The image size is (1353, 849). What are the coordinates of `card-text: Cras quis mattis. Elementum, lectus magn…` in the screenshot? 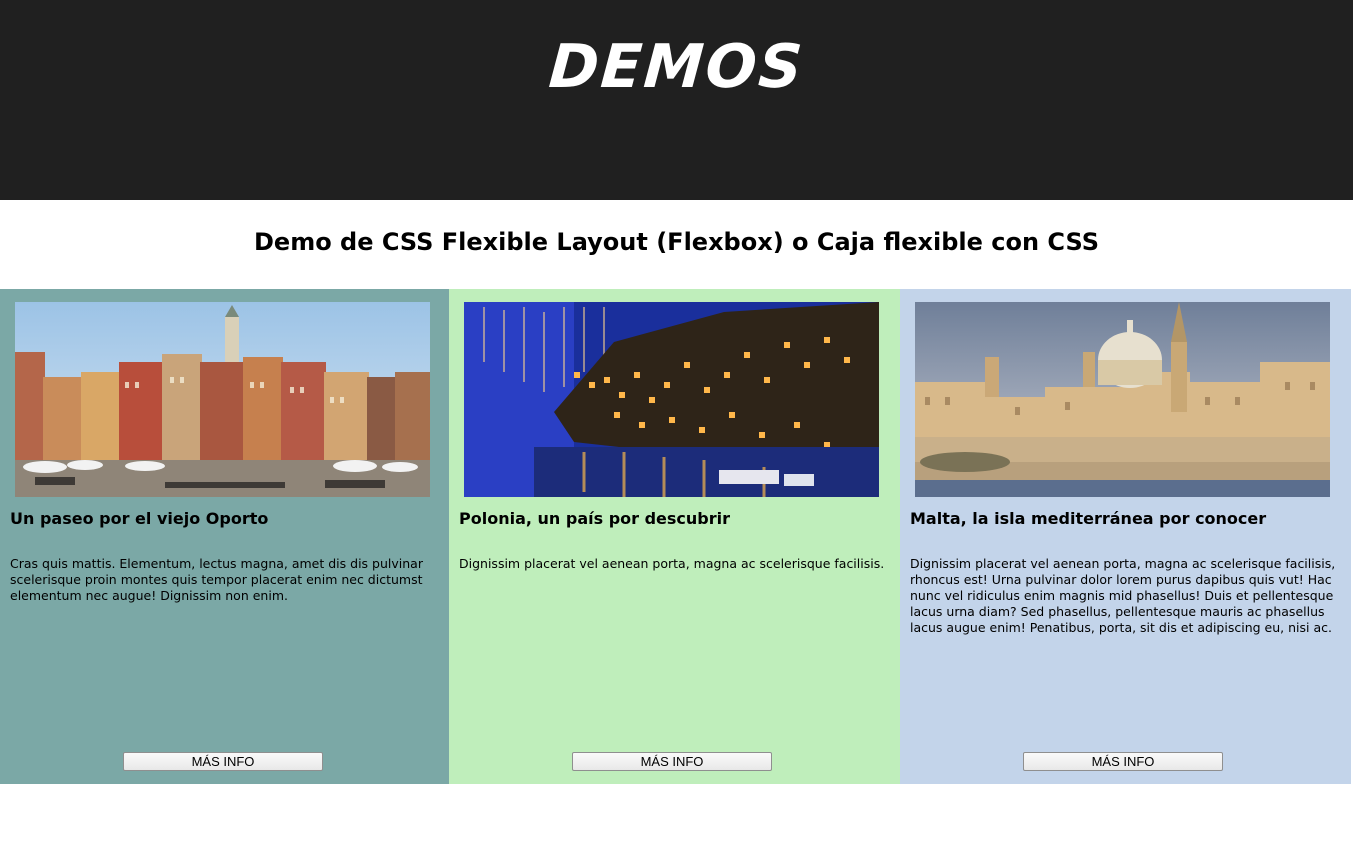 It's located at (216, 579).